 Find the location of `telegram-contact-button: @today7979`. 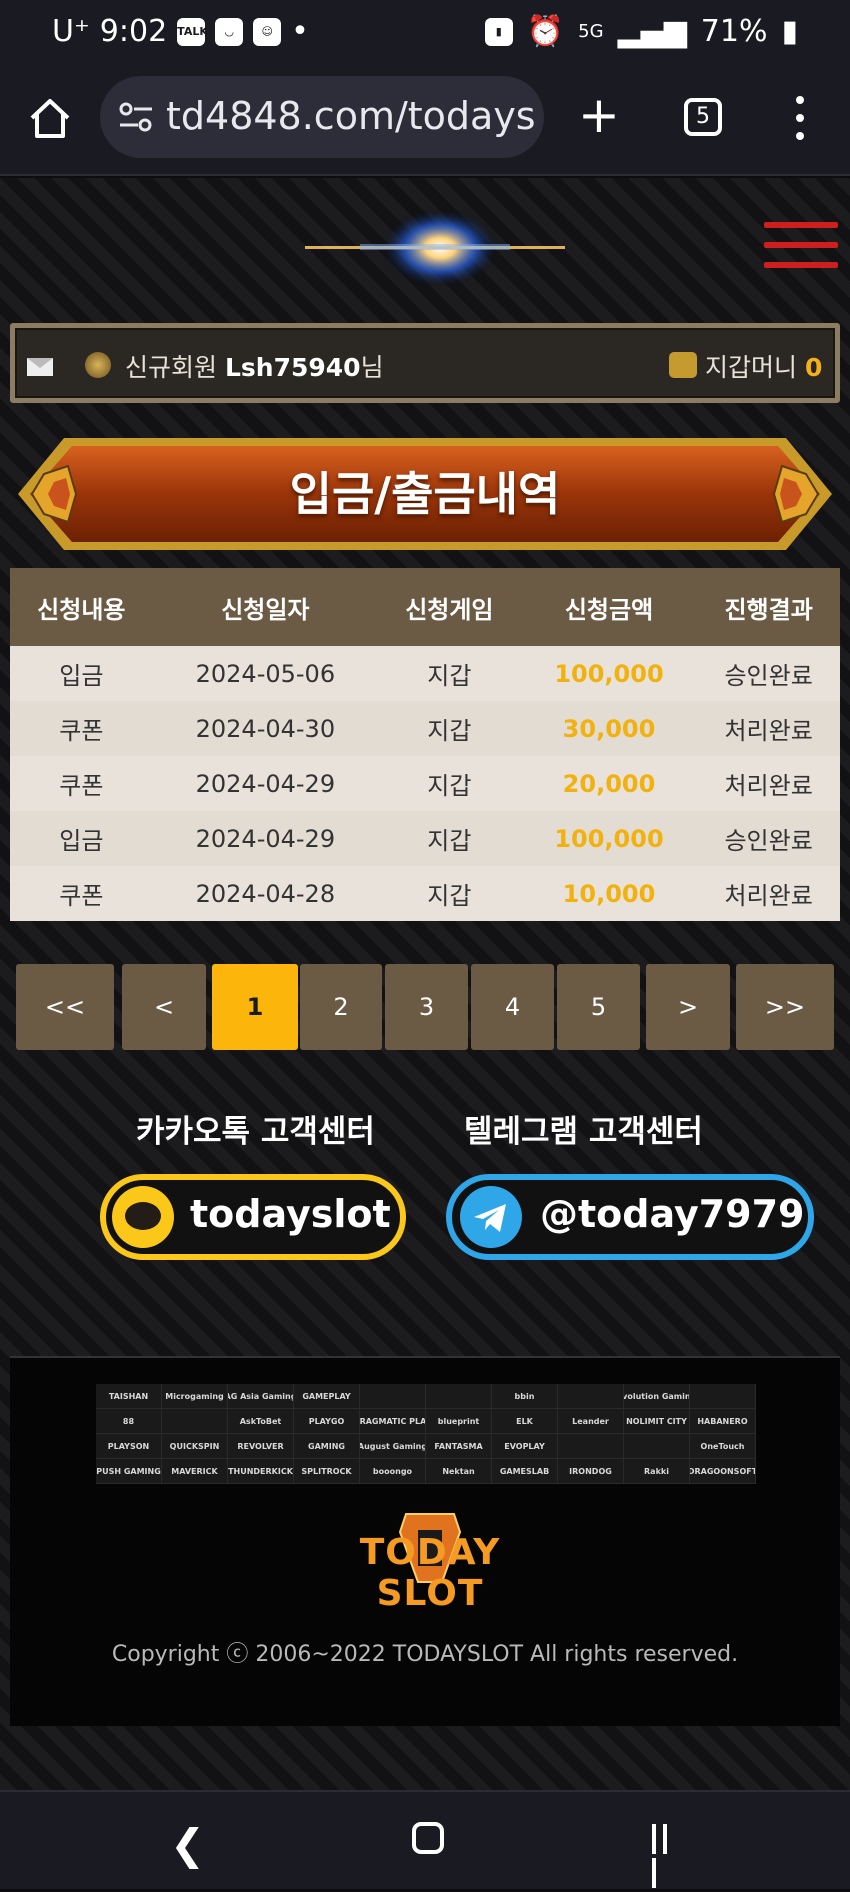

telegram-contact-button: @today7979 is located at coordinates (630, 1217).